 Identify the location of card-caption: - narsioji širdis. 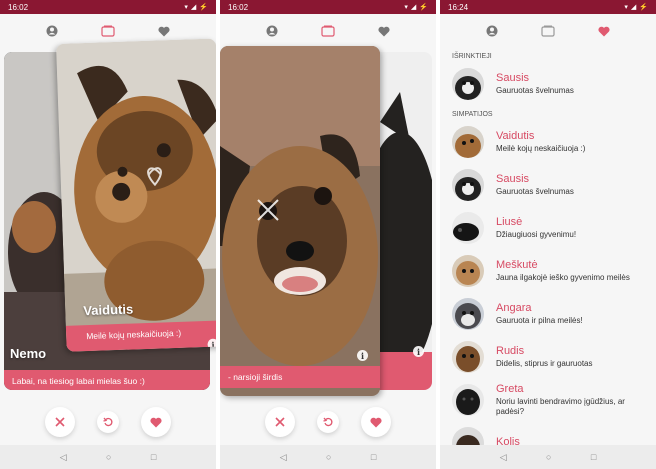
(300, 377).